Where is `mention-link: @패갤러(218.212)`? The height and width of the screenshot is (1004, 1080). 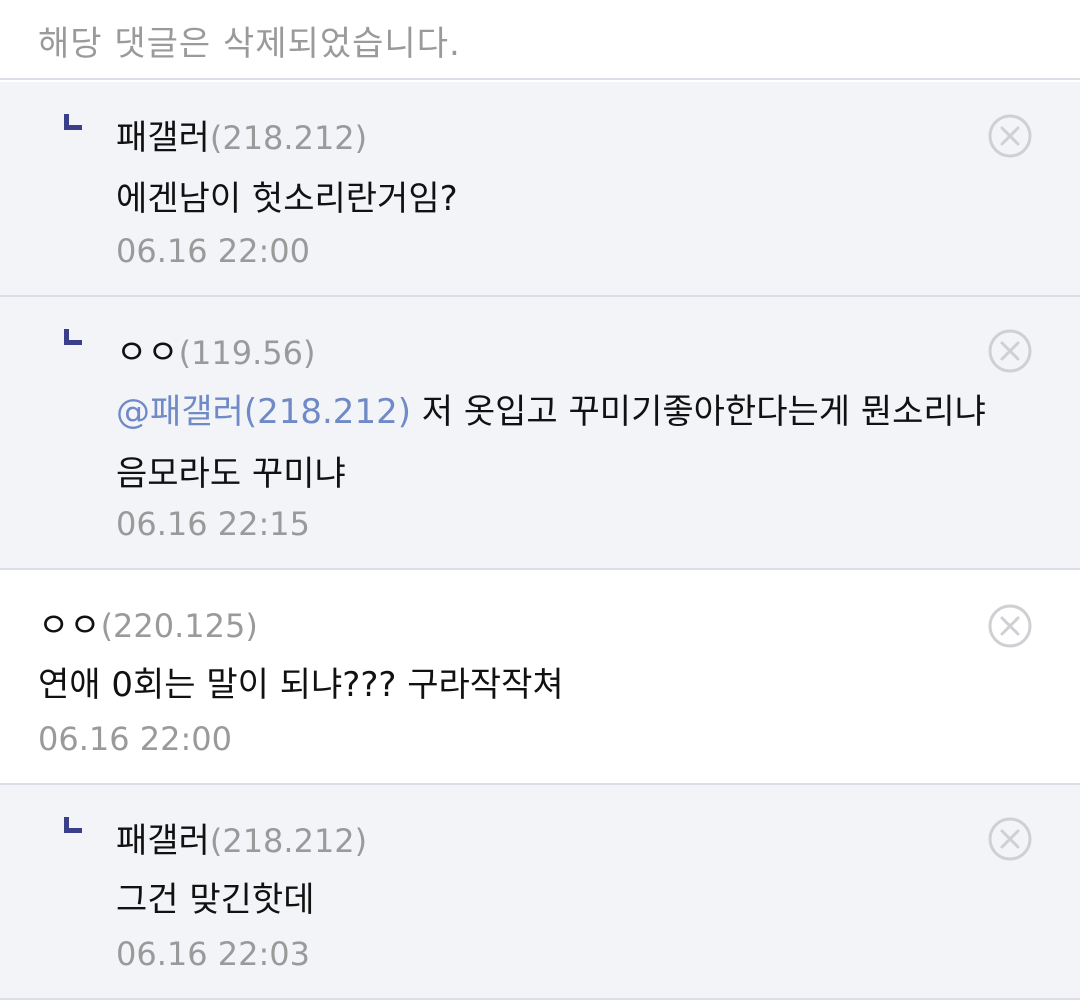
mention-link: @패갤러(218.212) is located at coordinates (263, 412).